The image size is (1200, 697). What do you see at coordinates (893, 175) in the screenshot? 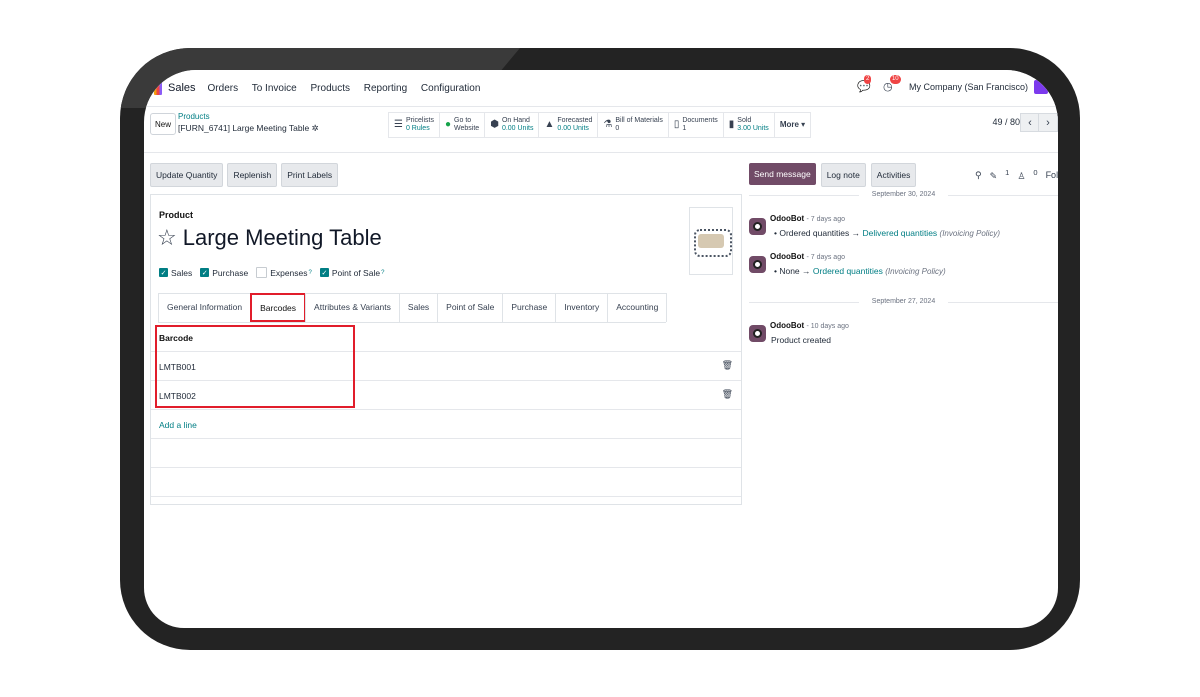
I see `activities-button: Activities` at bounding box center [893, 175].